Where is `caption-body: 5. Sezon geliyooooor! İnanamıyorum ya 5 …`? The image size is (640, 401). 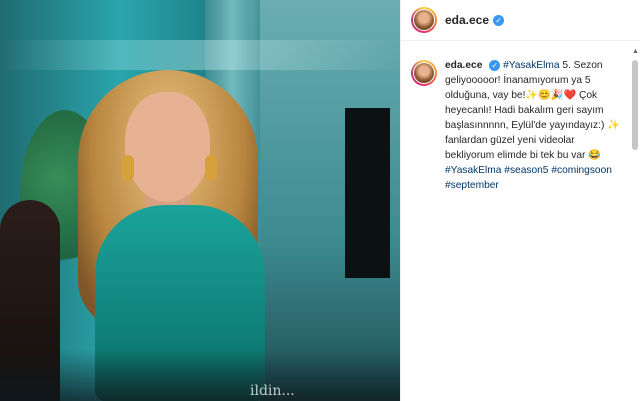 caption-body: 5. Sezon geliyooooor! İnanamıyorum ya 5 … is located at coordinates (532, 110).